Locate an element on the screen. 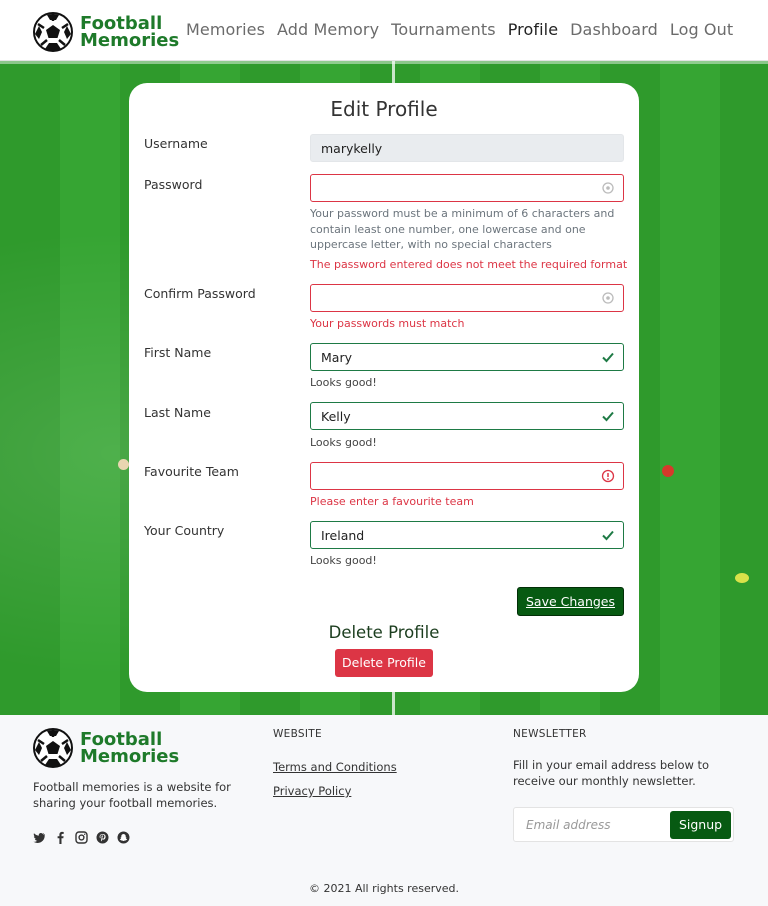 The height and width of the screenshot is (906, 768). newsletter-form: Email address Signup is located at coordinates (623, 824).